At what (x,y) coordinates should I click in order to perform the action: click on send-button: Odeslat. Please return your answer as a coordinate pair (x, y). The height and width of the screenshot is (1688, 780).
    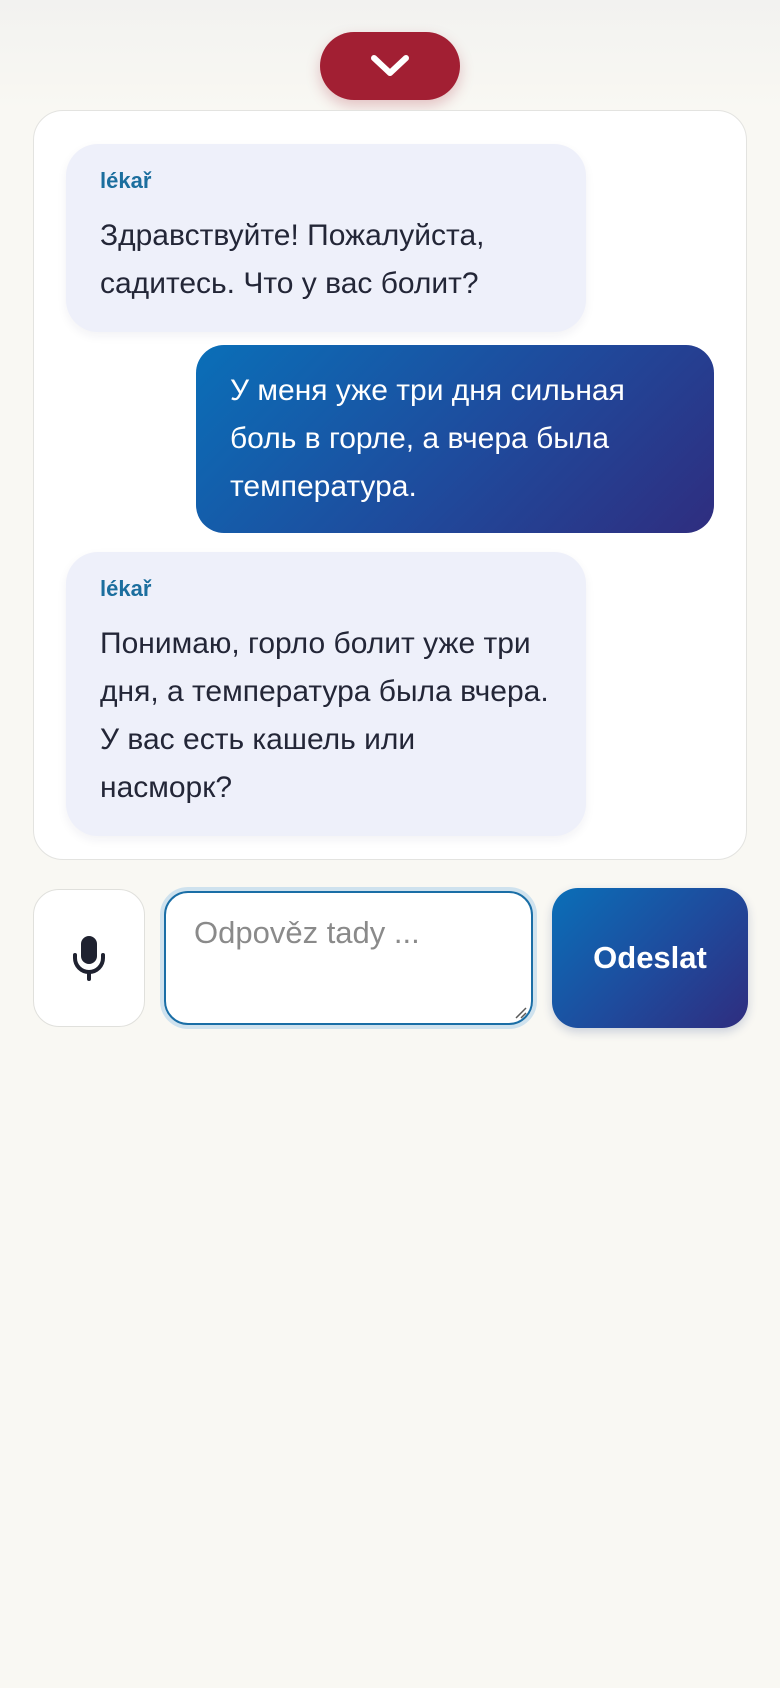
    Looking at the image, I should click on (650, 958).